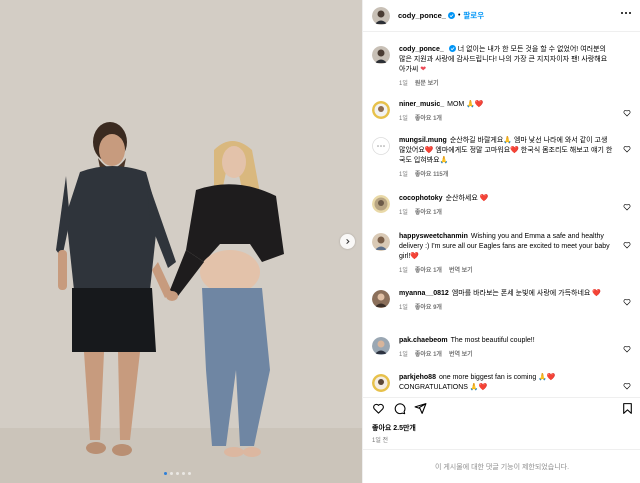 The image size is (640, 483). What do you see at coordinates (427, 84) in the screenshot?
I see `see-original-button: 원문 보기` at bounding box center [427, 84].